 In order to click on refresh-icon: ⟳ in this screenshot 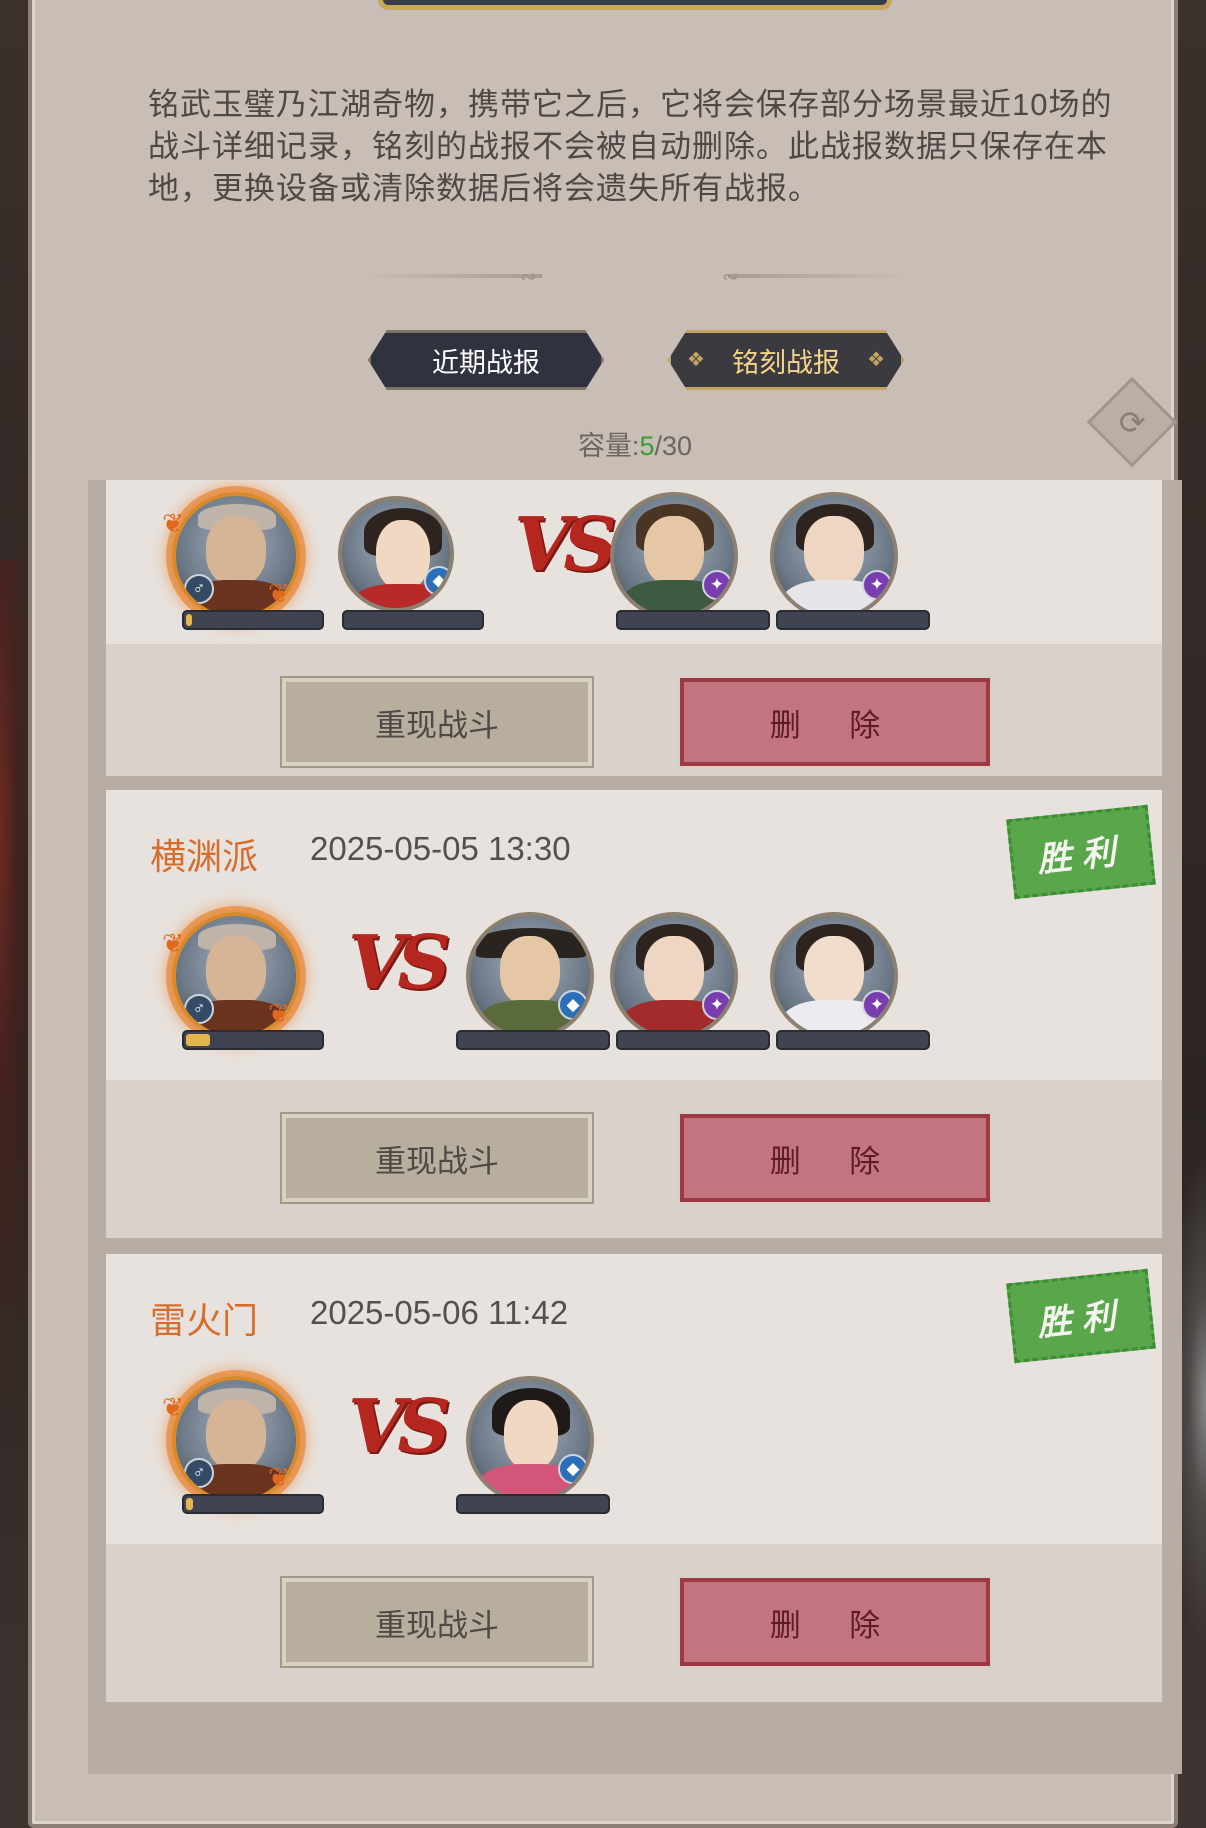, I will do `click(1132, 422)`.